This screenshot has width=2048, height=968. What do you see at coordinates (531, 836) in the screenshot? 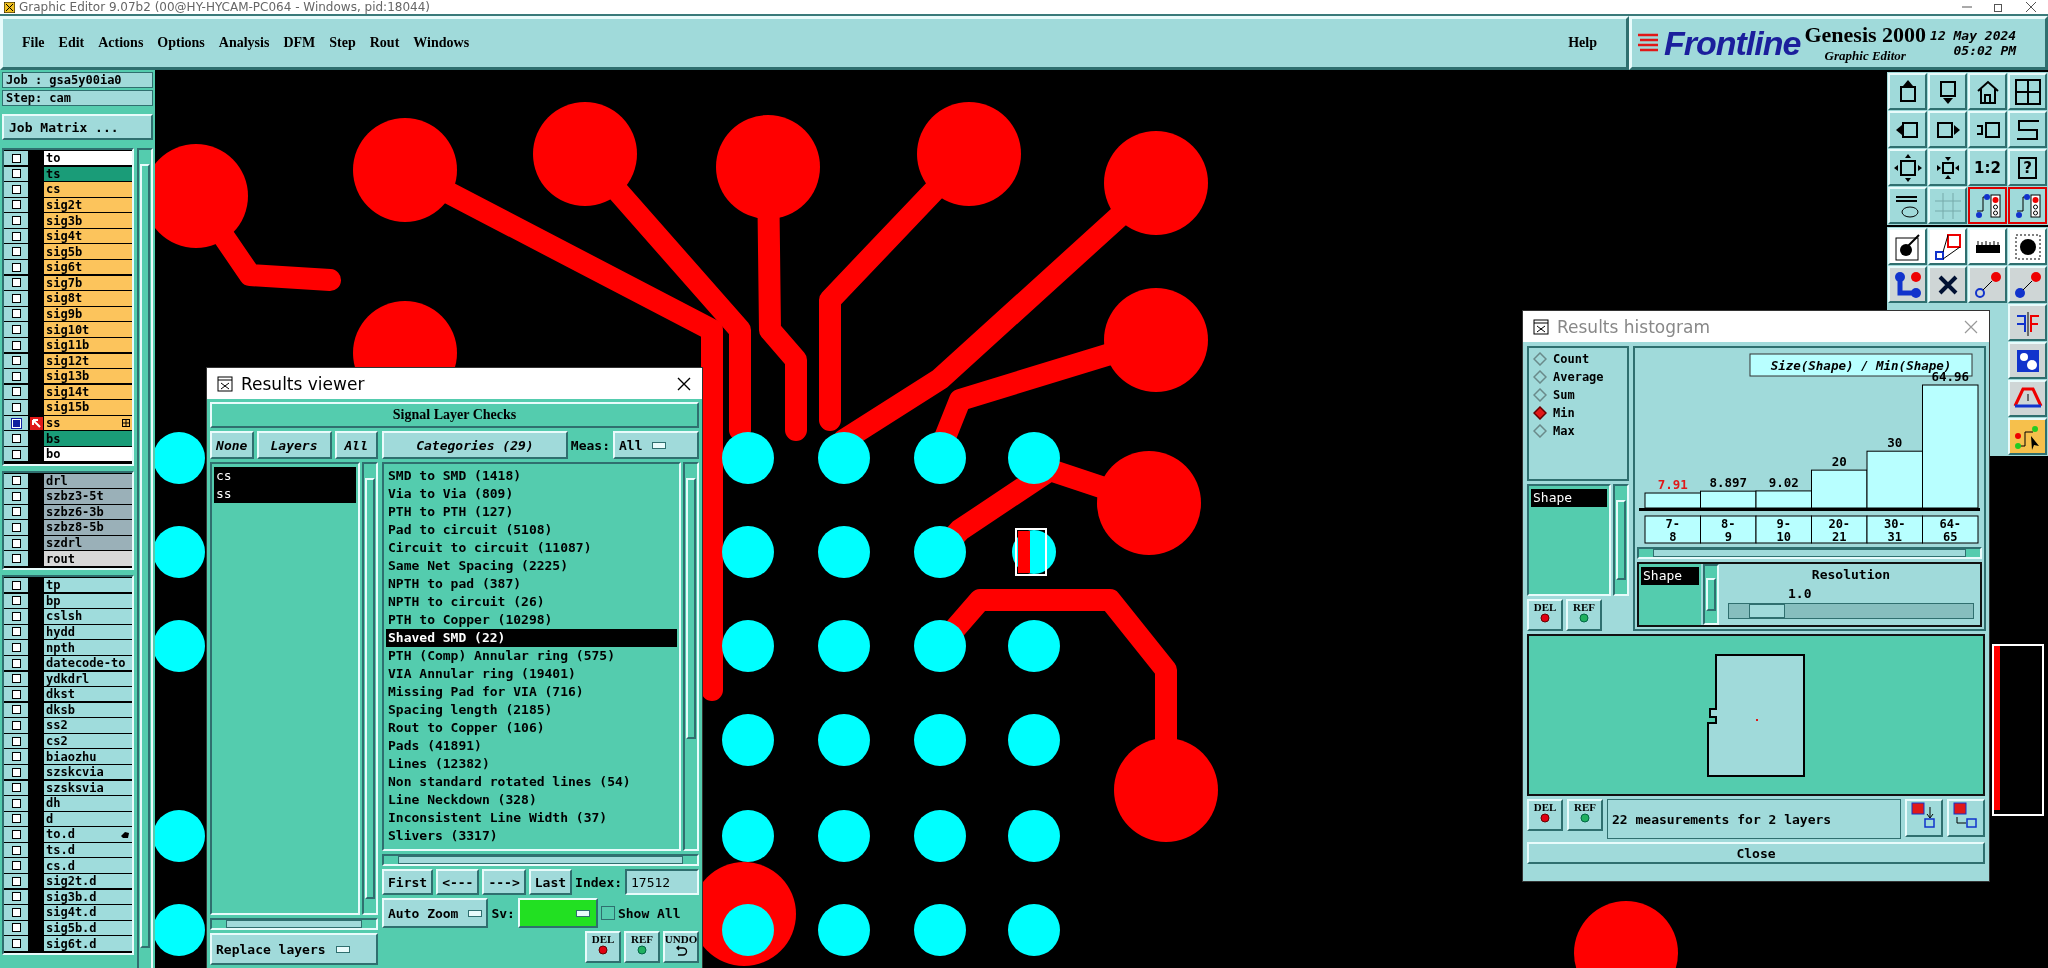
I see `category-list-item: Slivers (3317)` at bounding box center [531, 836].